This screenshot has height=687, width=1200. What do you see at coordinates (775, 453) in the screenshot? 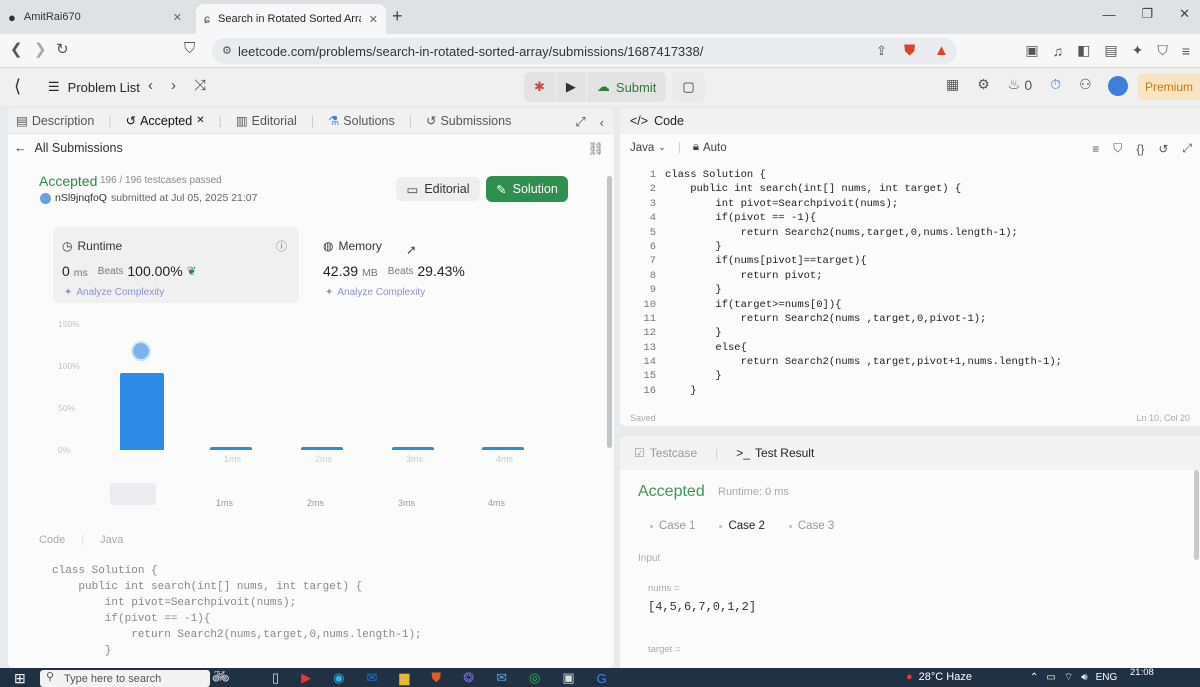
I see `tab-test-result: >_ Test Result` at bounding box center [775, 453].